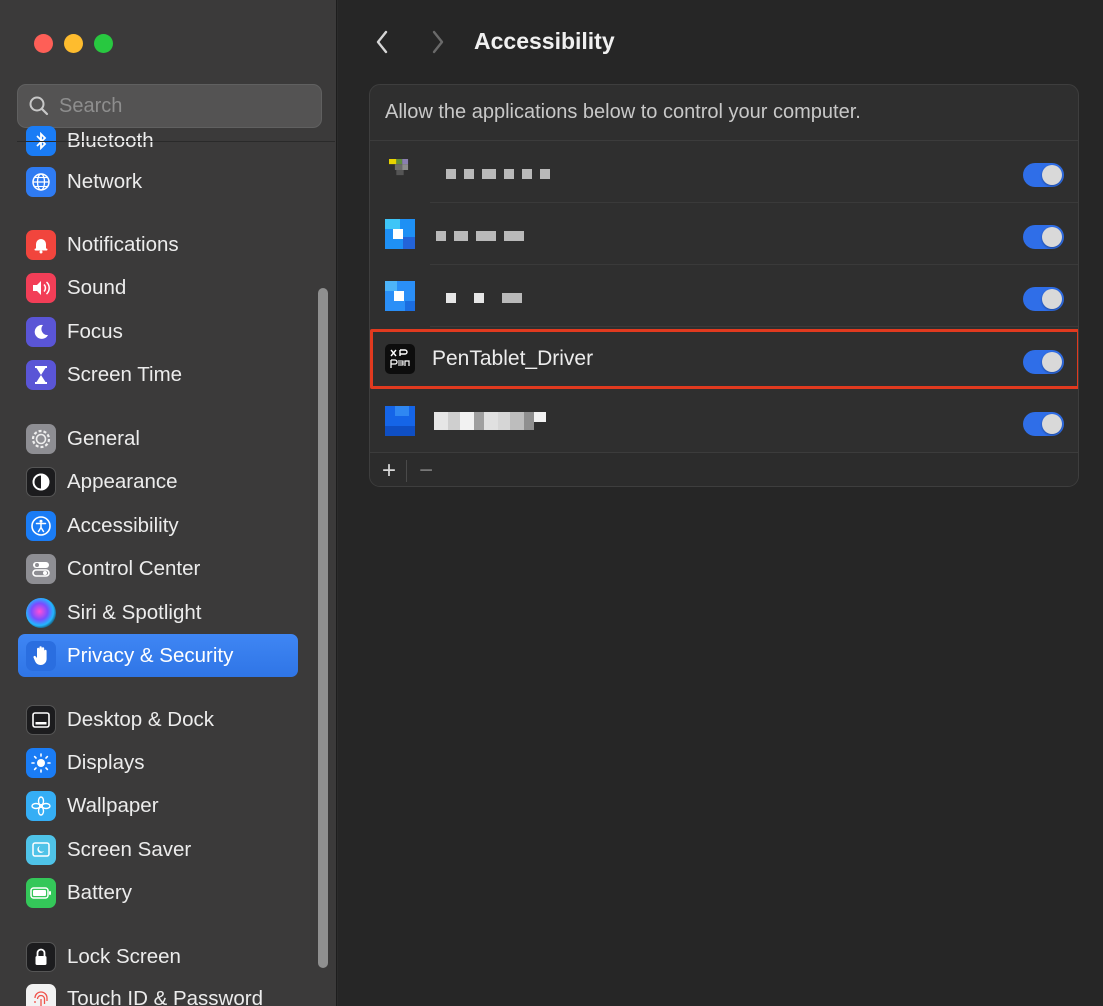 The image size is (1103, 1006). I want to click on sidebar-item-screen-time: Screen Time, so click(158, 374).